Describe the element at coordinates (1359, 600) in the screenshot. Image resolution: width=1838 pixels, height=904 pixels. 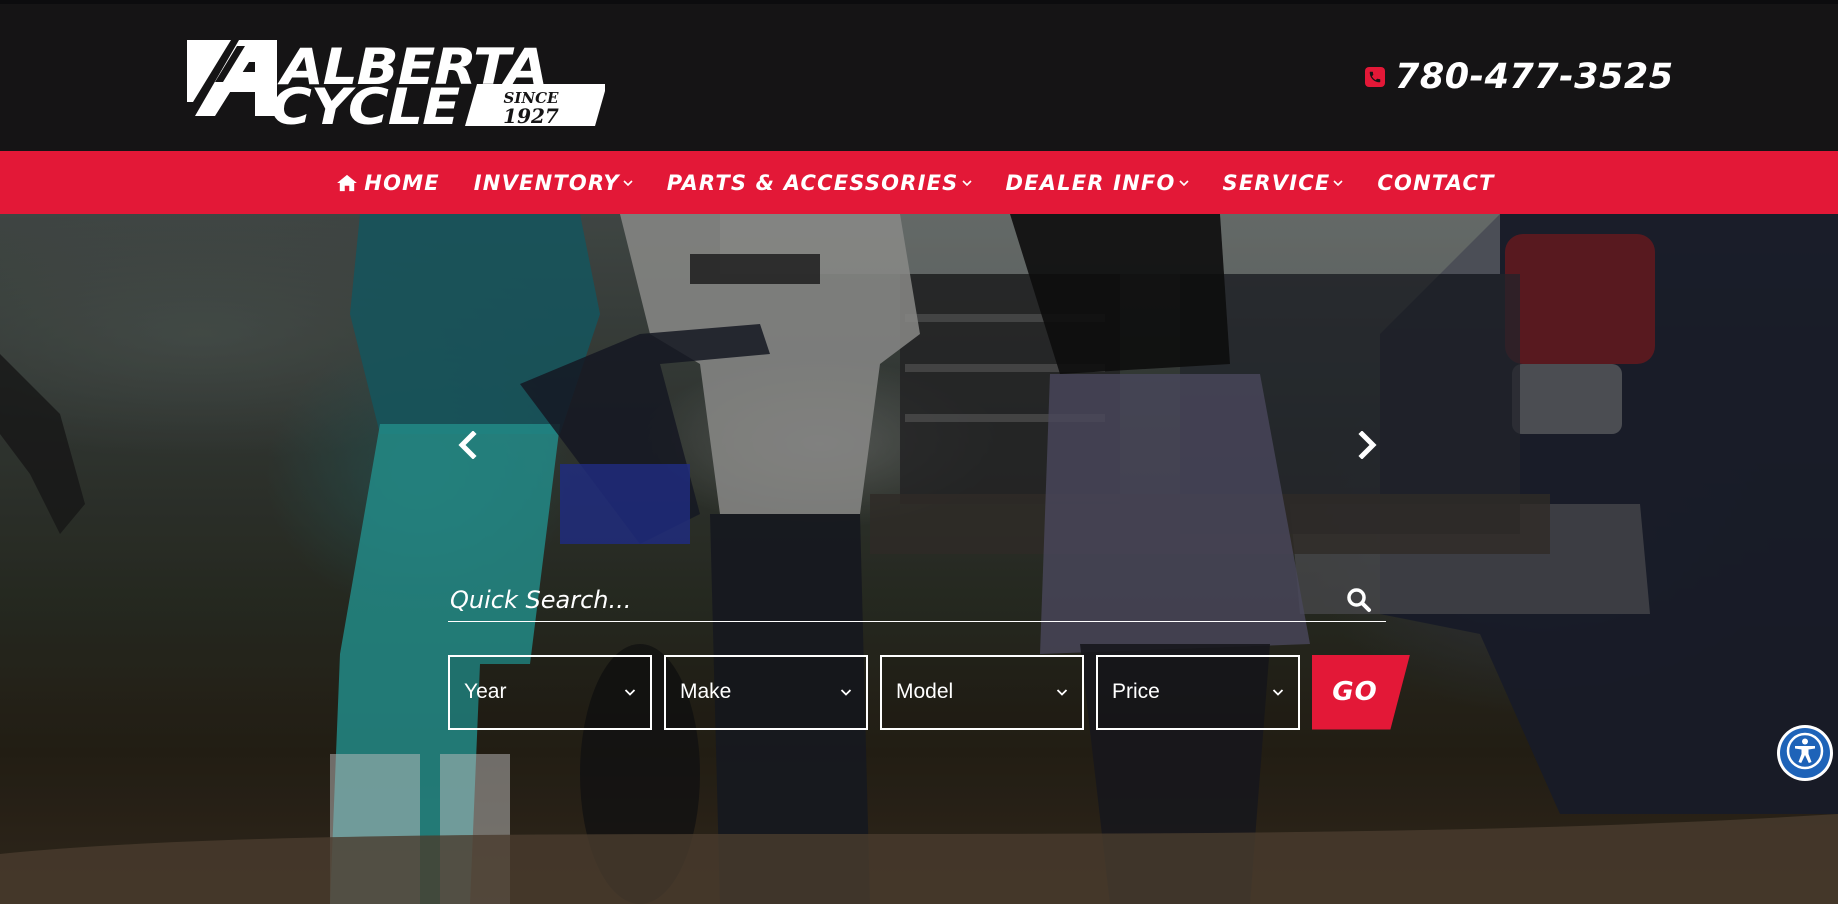
I see `search-icon` at that location.